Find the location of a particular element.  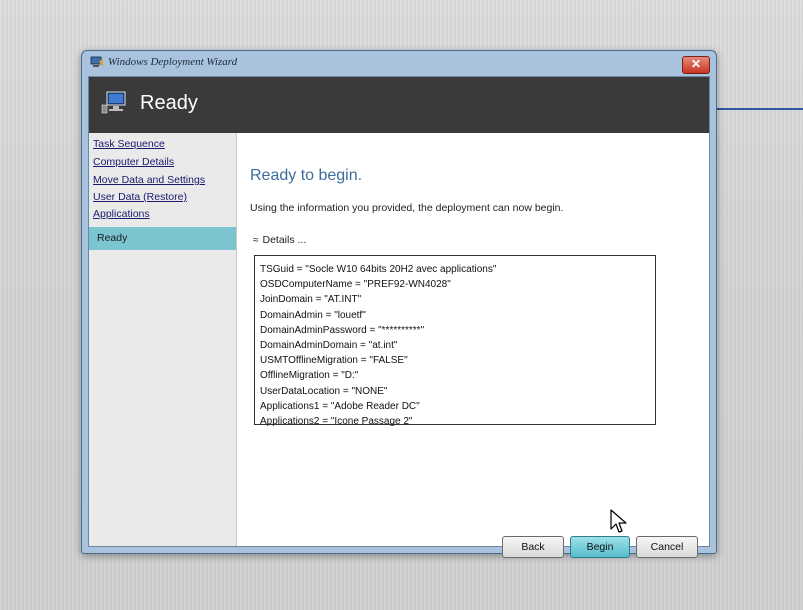

window-title: Windows Deployment Wizard is located at coordinates (173, 62).